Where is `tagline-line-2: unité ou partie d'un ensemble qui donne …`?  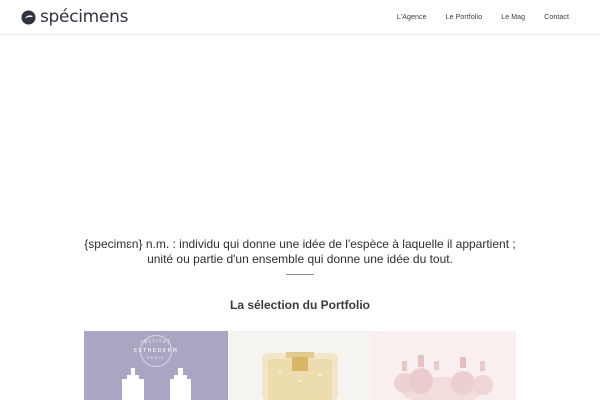
tagline-line-2: unité ou partie d'un ensemble qui donne … is located at coordinates (300, 259).